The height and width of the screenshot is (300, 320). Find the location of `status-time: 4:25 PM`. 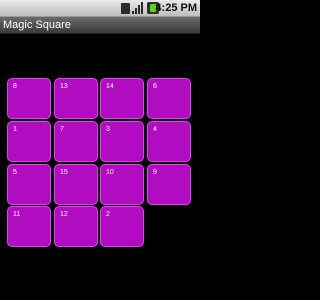

status-time: 4:25 PM is located at coordinates (176, 8).